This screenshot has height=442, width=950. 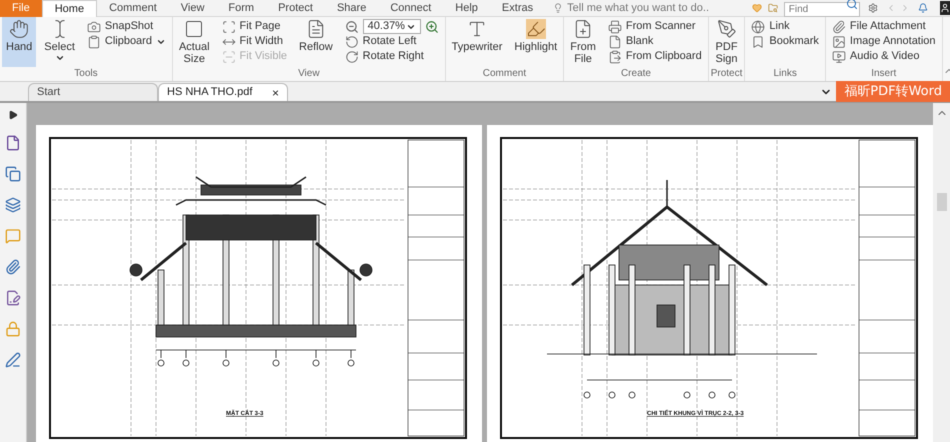 I want to click on menu-tab: Connect, so click(x=411, y=8).